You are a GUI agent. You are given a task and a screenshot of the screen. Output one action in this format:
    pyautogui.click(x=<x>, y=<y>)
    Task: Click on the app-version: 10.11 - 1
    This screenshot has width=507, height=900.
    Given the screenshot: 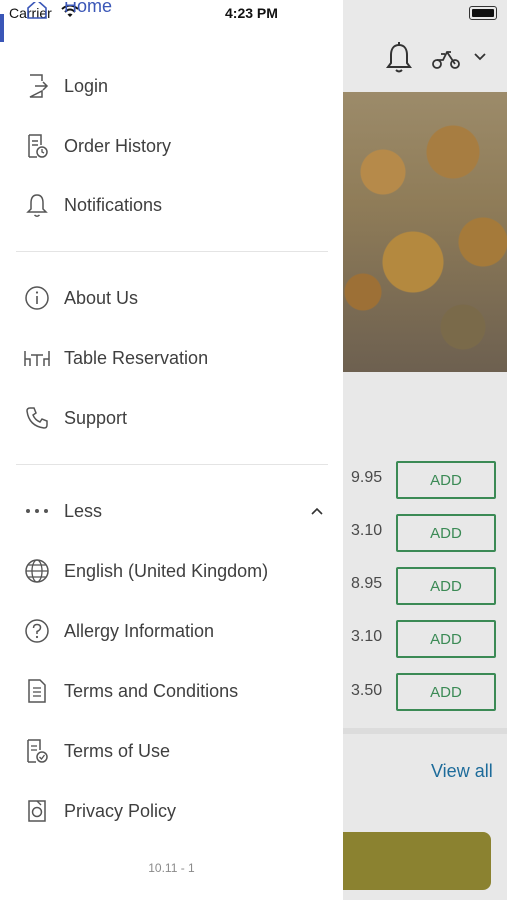 What is the action you would take?
    pyautogui.click(x=171, y=868)
    